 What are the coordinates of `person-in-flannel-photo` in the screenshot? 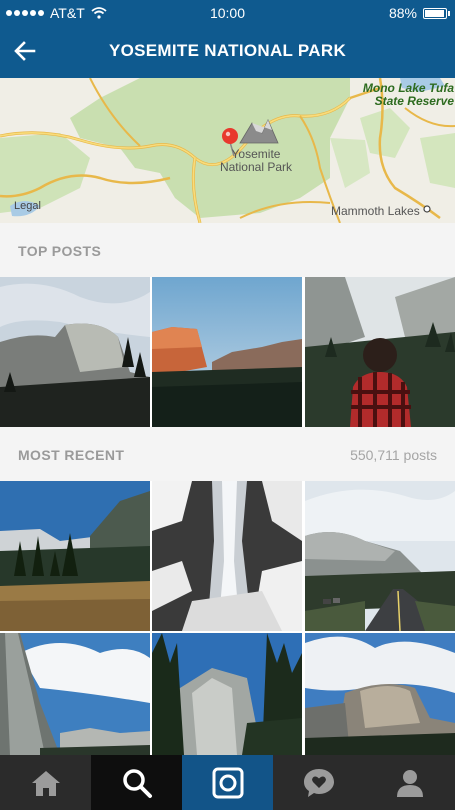 It's located at (380, 352).